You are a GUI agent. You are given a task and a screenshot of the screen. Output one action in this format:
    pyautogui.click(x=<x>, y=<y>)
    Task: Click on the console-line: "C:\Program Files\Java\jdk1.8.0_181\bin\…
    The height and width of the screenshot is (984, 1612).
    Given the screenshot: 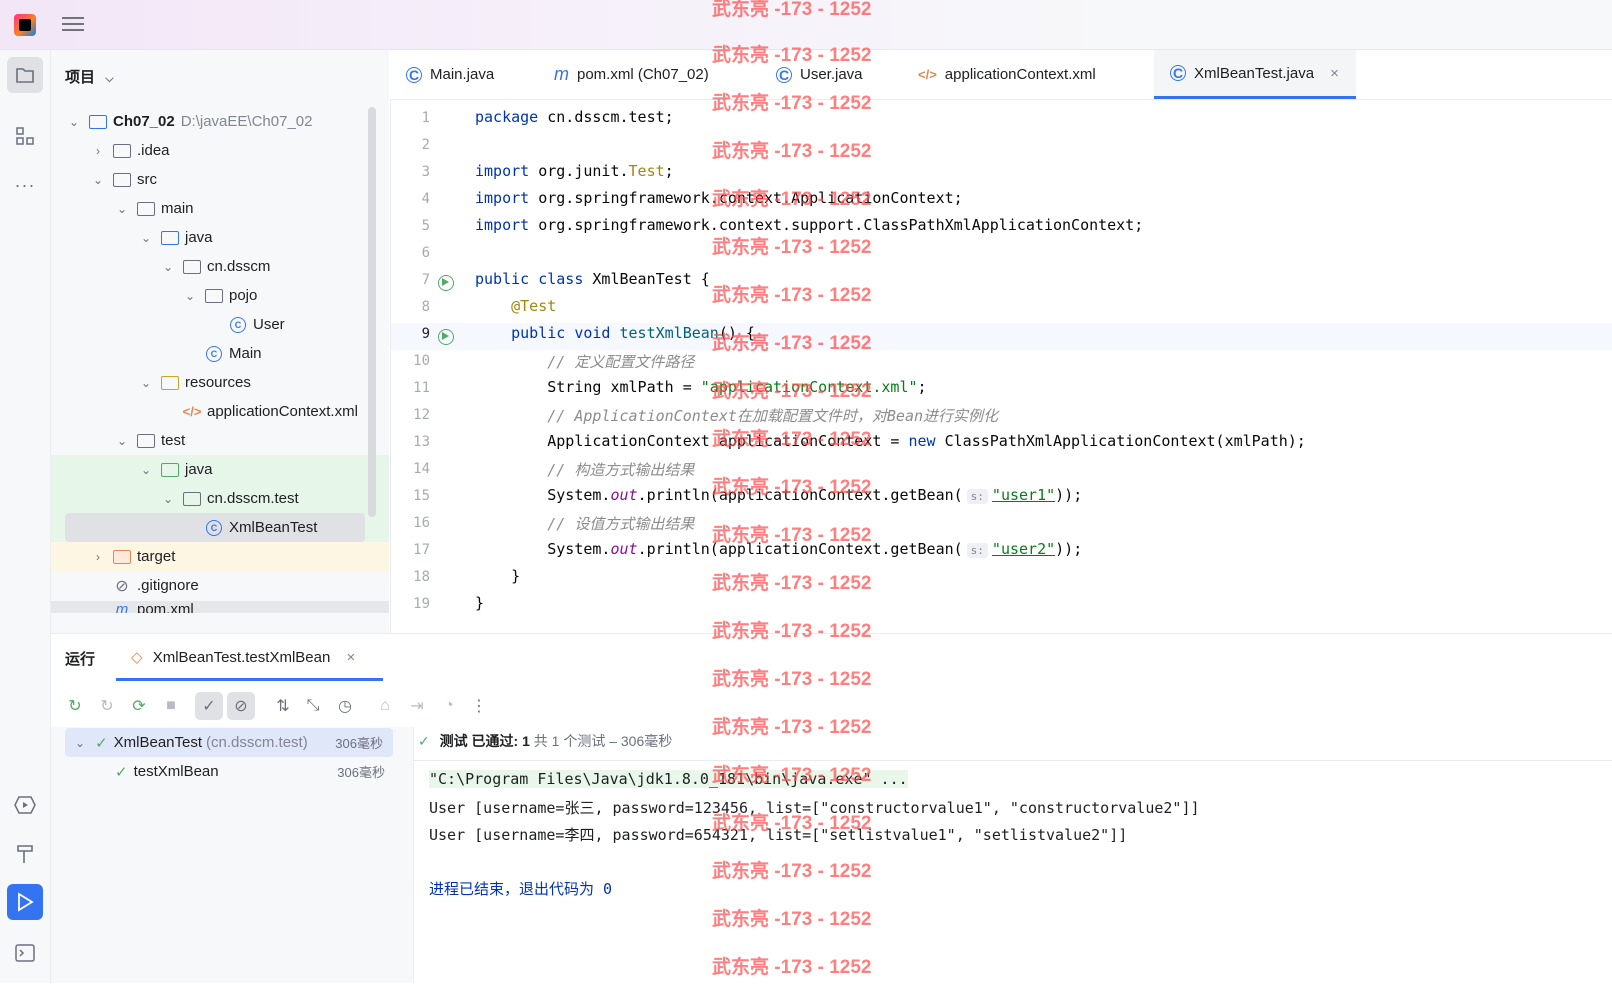 What is the action you would take?
    pyautogui.click(x=668, y=779)
    